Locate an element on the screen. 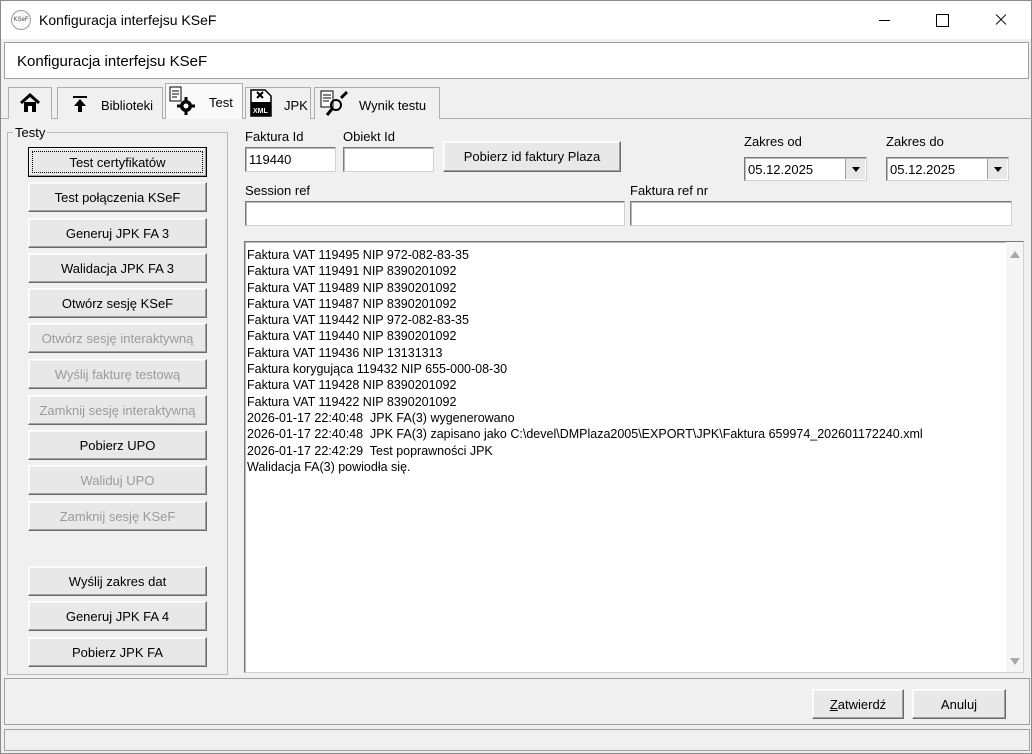 The height and width of the screenshot is (754, 1032). tab-jpk: XML JPK is located at coordinates (278, 103).